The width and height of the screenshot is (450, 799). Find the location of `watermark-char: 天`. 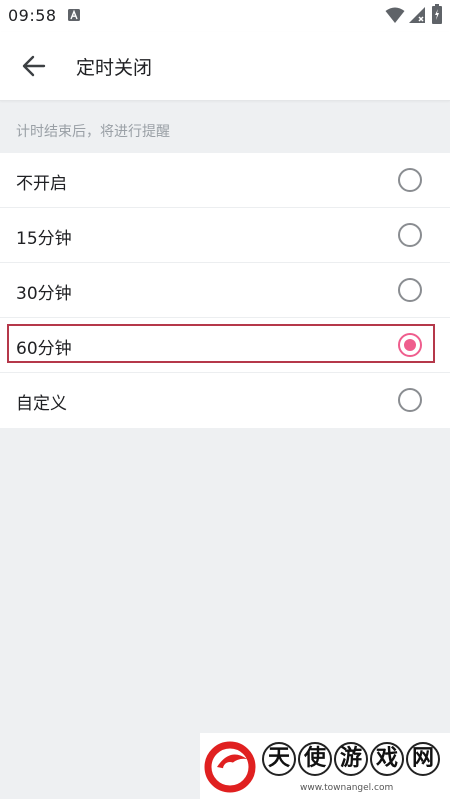

watermark-char: 天 is located at coordinates (279, 759).